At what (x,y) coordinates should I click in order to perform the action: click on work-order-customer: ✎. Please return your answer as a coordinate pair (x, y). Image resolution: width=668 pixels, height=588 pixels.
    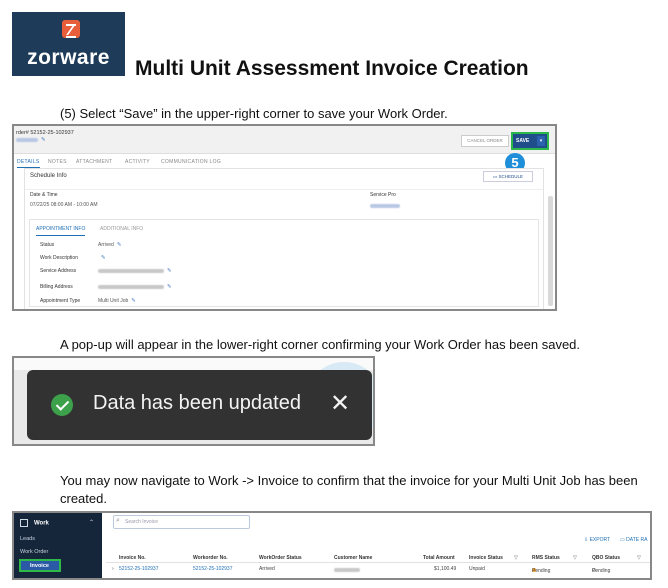
    Looking at the image, I should click on (31, 140).